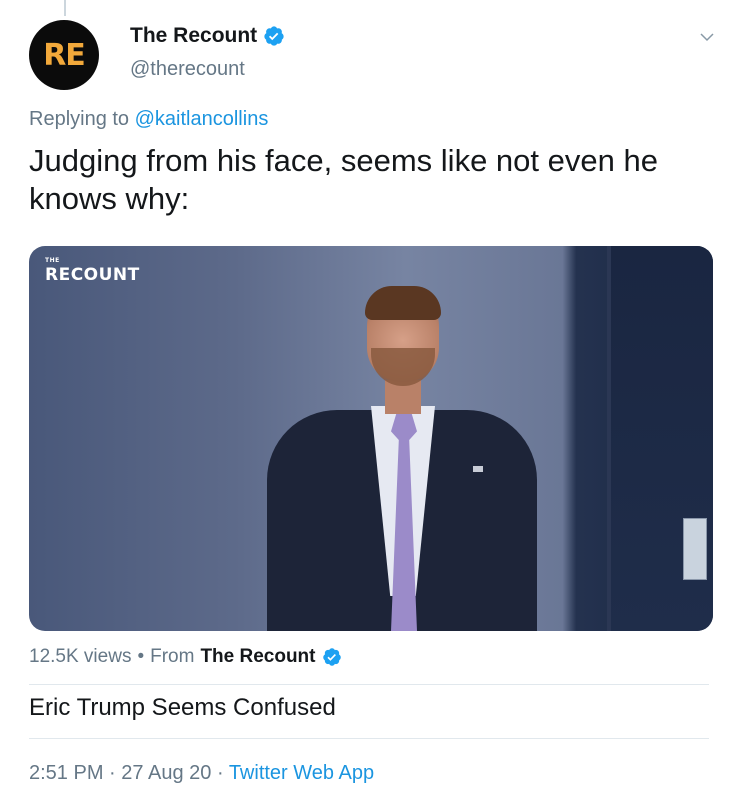  What do you see at coordinates (66, 773) in the screenshot?
I see `timestamp-time: 2:51 PM` at bounding box center [66, 773].